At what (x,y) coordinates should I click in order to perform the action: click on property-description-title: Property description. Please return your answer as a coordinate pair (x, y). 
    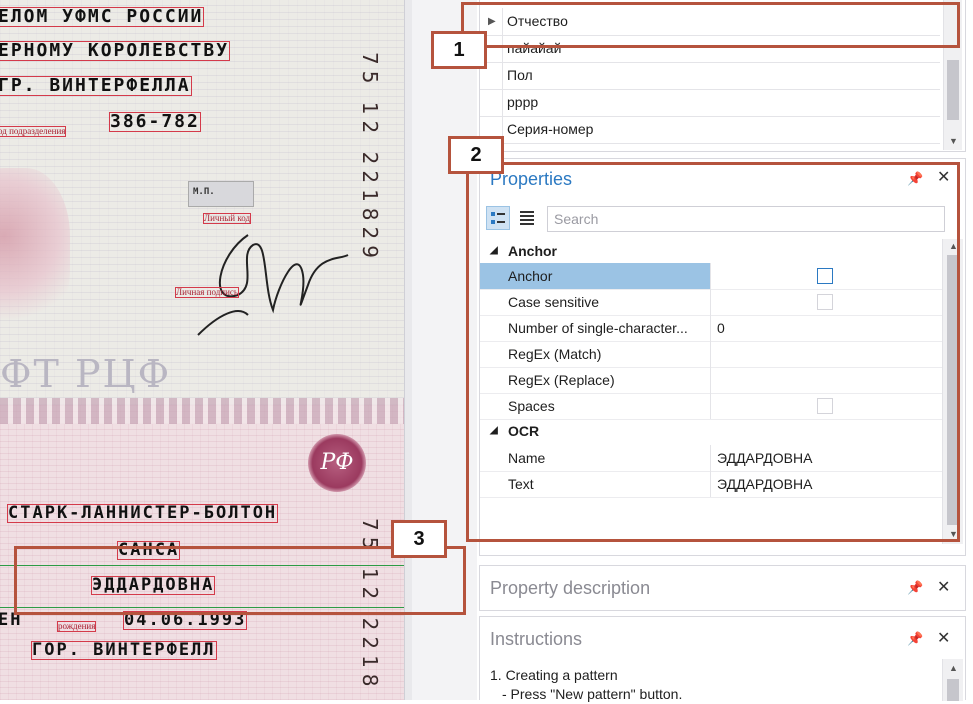
    Looking at the image, I should click on (570, 588).